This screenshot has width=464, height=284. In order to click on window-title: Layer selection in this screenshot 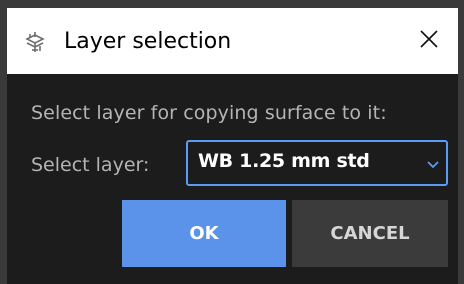, I will do `click(148, 41)`.